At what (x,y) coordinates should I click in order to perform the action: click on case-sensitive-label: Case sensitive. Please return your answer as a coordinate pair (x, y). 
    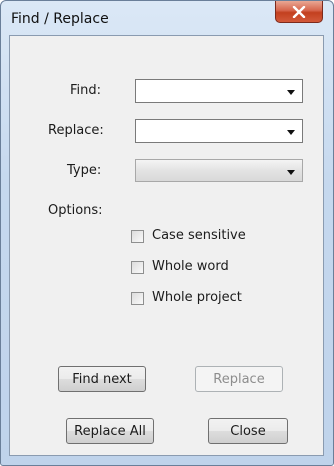
    Looking at the image, I should click on (199, 235).